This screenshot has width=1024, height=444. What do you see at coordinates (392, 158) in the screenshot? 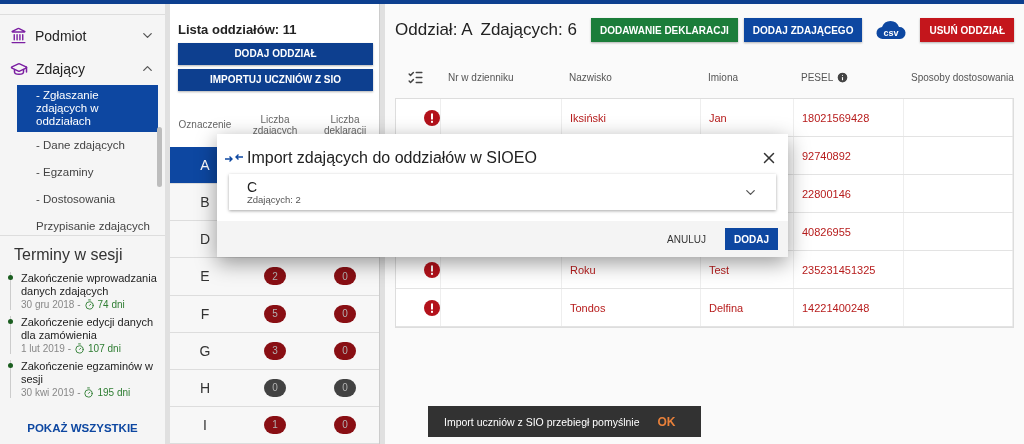
I see `dialog-title: Import zdających do oddziałów w SIOEO` at bounding box center [392, 158].